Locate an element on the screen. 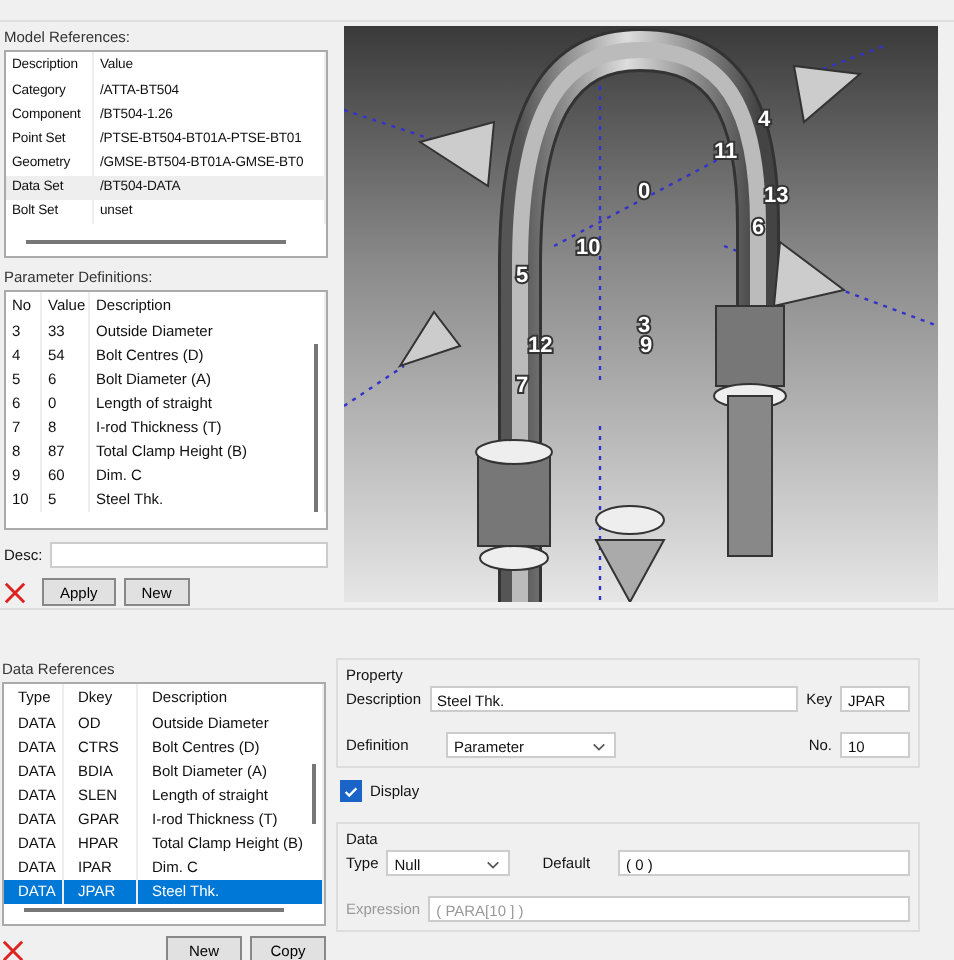  dimension-label: 4 is located at coordinates (764, 120).